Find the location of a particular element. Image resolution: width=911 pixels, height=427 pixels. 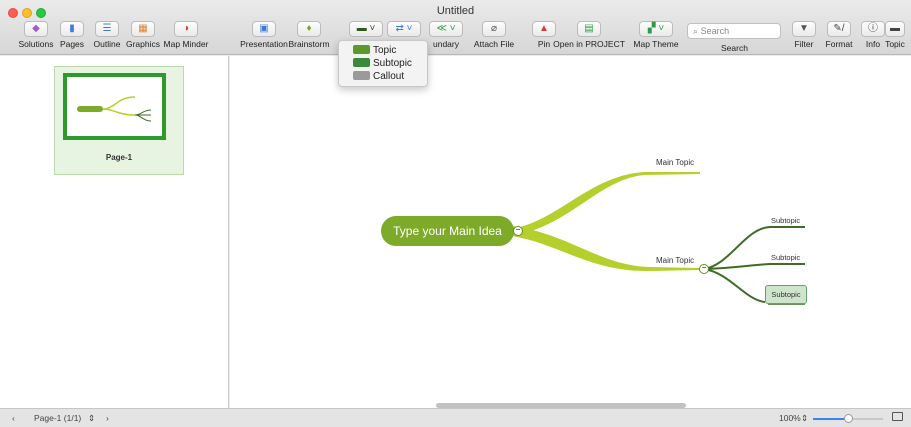

zoom-stepper-icon: ⇕ is located at coordinates (804, 418).